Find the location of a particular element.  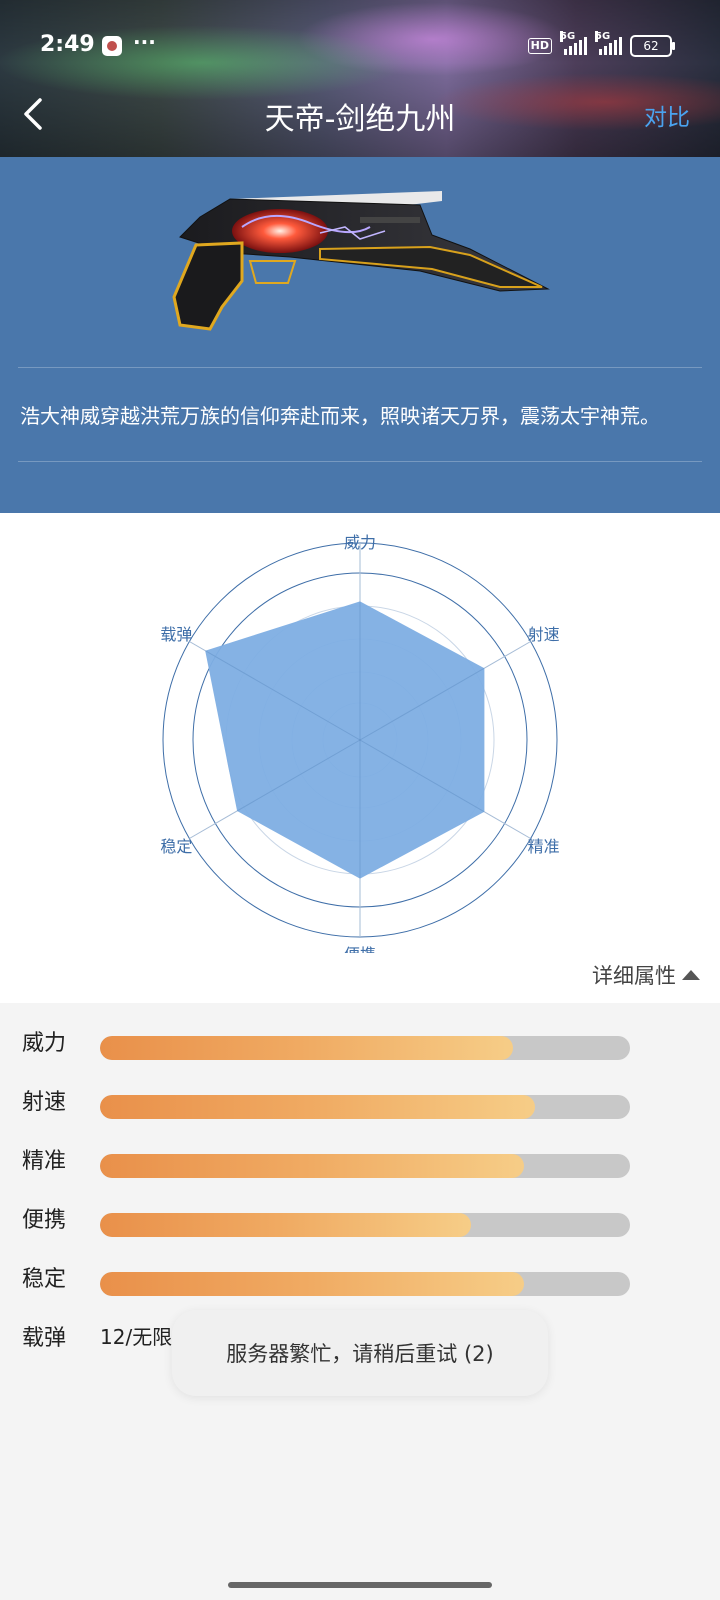

toast-message: 服务器繁忙，请稍后重试 (2) is located at coordinates (360, 1354).